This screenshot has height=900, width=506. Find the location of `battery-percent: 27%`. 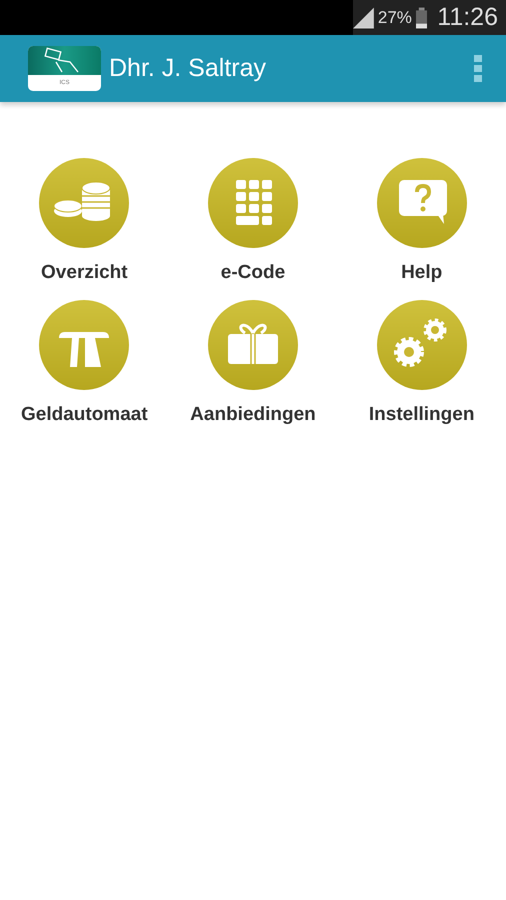

battery-percent: 27% is located at coordinates (395, 18).